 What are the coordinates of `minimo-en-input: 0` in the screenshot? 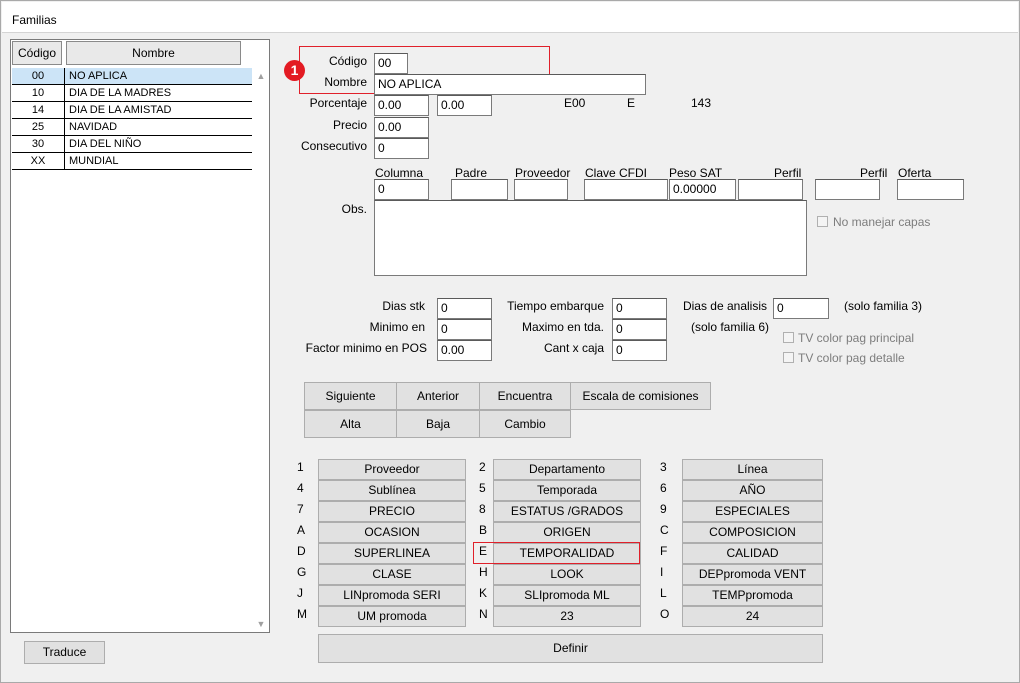 It's located at (464, 329).